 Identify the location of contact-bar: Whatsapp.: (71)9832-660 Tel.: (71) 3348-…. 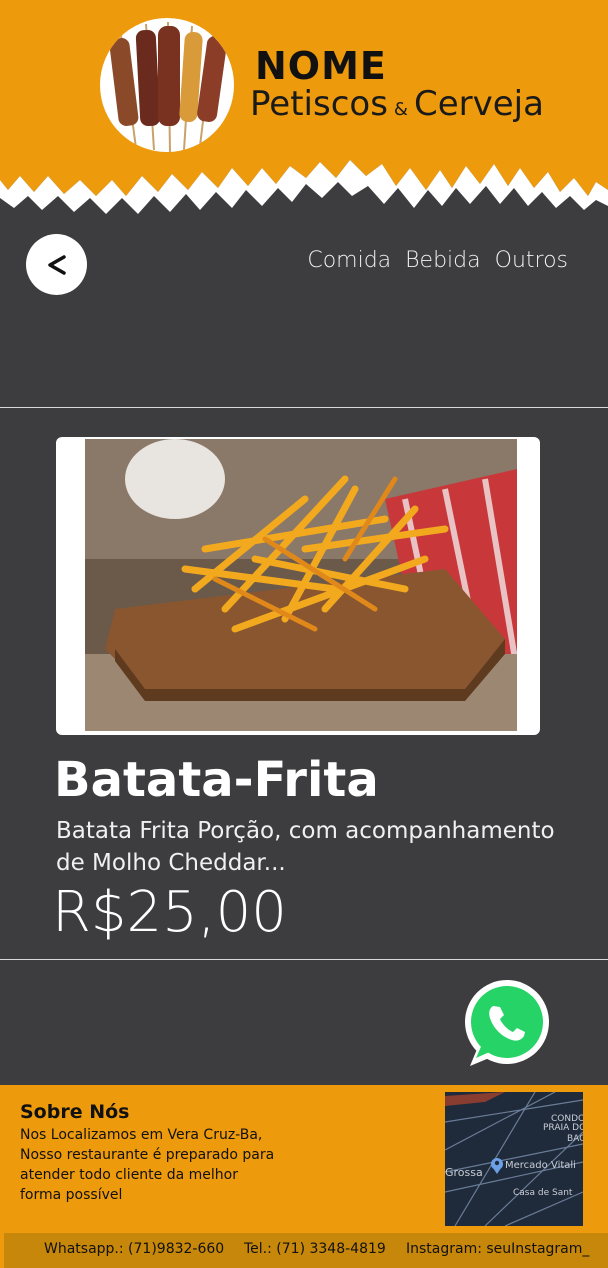
(306, 1250).